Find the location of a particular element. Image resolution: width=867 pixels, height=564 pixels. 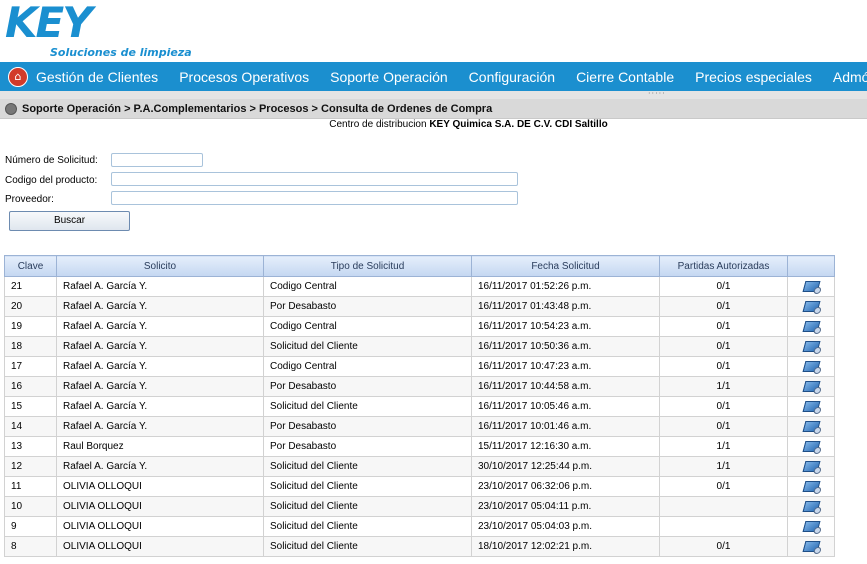

cell-fecha: 16/11/2017 10:44:58 a.m. is located at coordinates (565, 386).